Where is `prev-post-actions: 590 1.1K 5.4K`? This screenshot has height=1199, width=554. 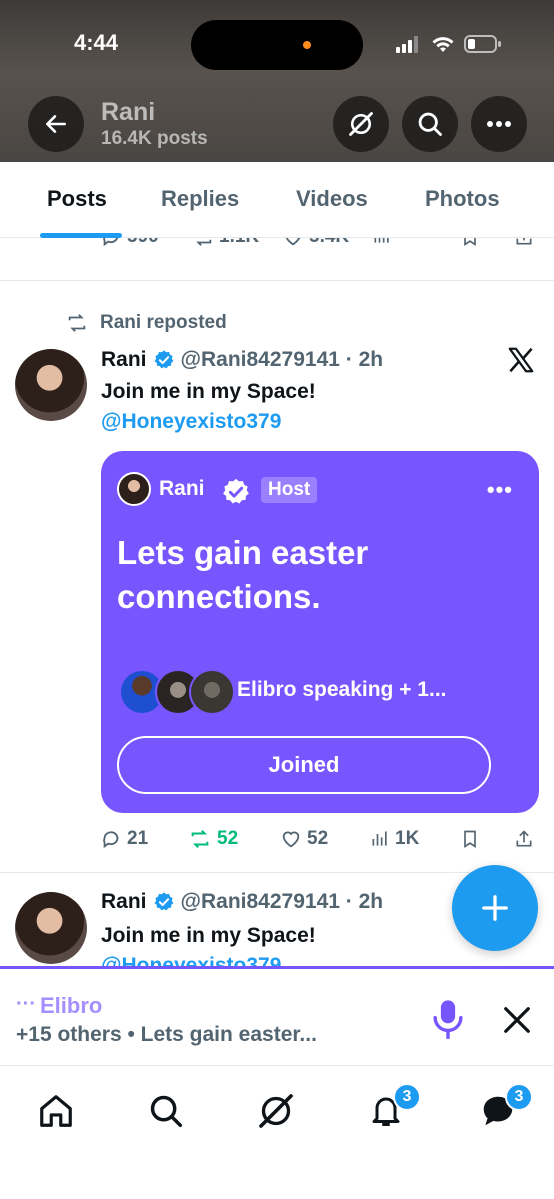 prev-post-actions: 590 1.1K 5.4K is located at coordinates (320, 247).